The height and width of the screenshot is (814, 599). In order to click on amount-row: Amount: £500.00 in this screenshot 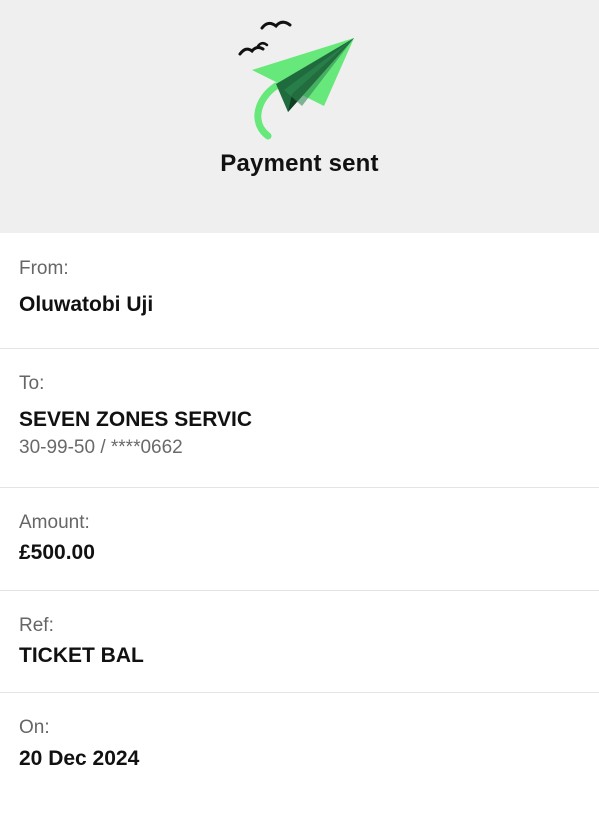, I will do `click(299, 539)`.